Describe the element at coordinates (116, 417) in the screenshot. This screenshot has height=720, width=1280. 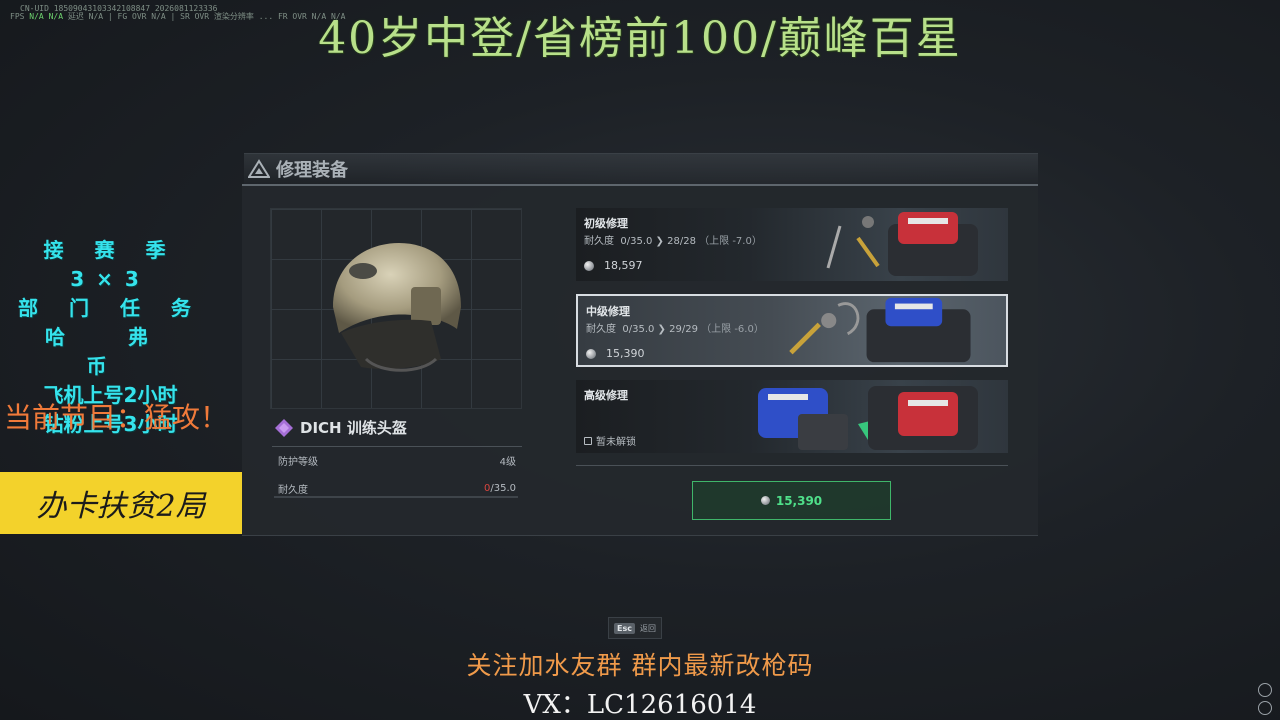
I see `current-program: 当前节目：猛攻！` at that location.